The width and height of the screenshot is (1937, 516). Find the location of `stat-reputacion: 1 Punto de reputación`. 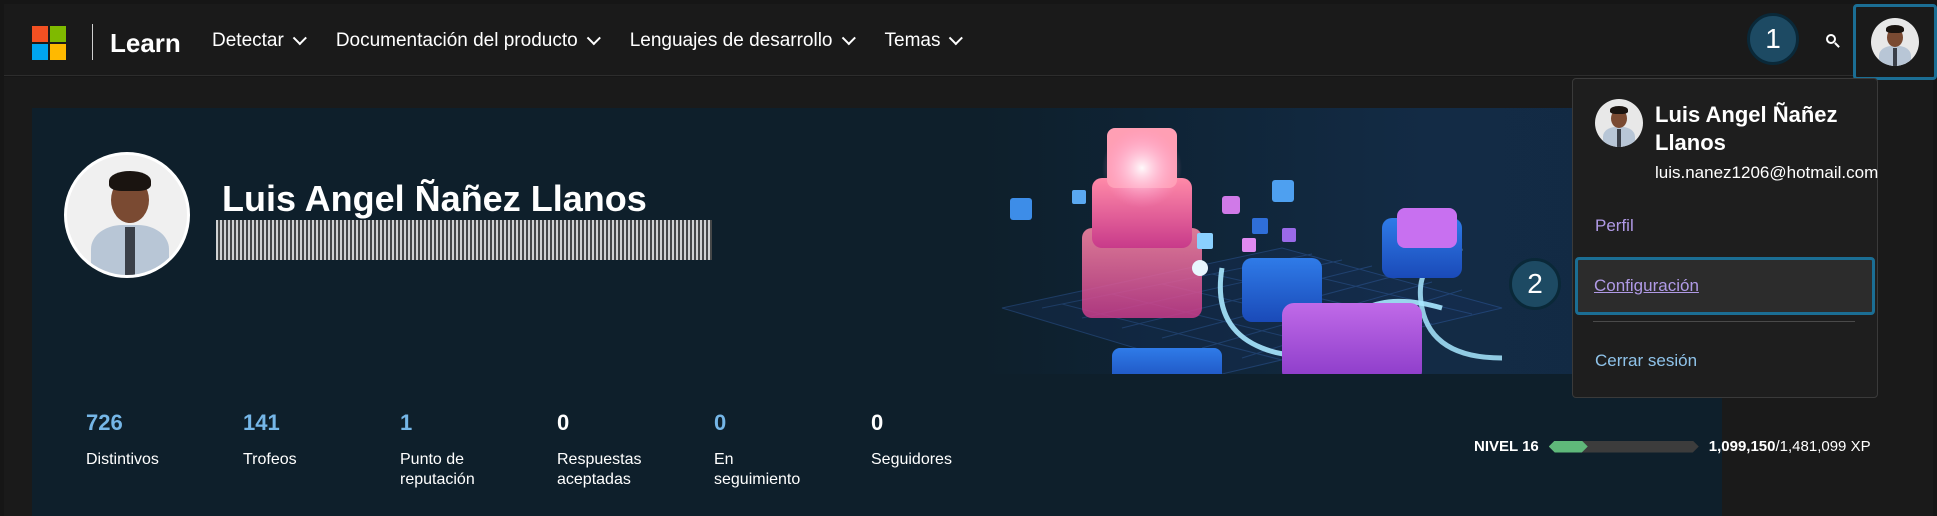

stat-reputacion: 1 Punto de reputación is located at coordinates (478, 450).